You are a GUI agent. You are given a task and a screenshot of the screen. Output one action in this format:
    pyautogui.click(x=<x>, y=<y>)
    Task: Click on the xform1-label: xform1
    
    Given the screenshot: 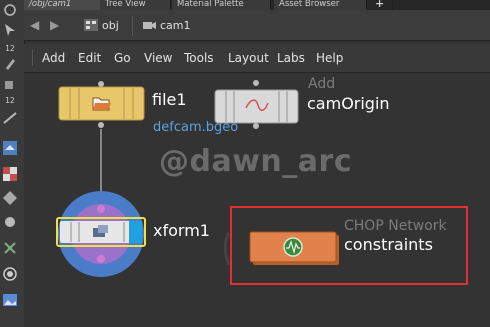 What is the action you would take?
    pyautogui.click(x=181, y=230)
    